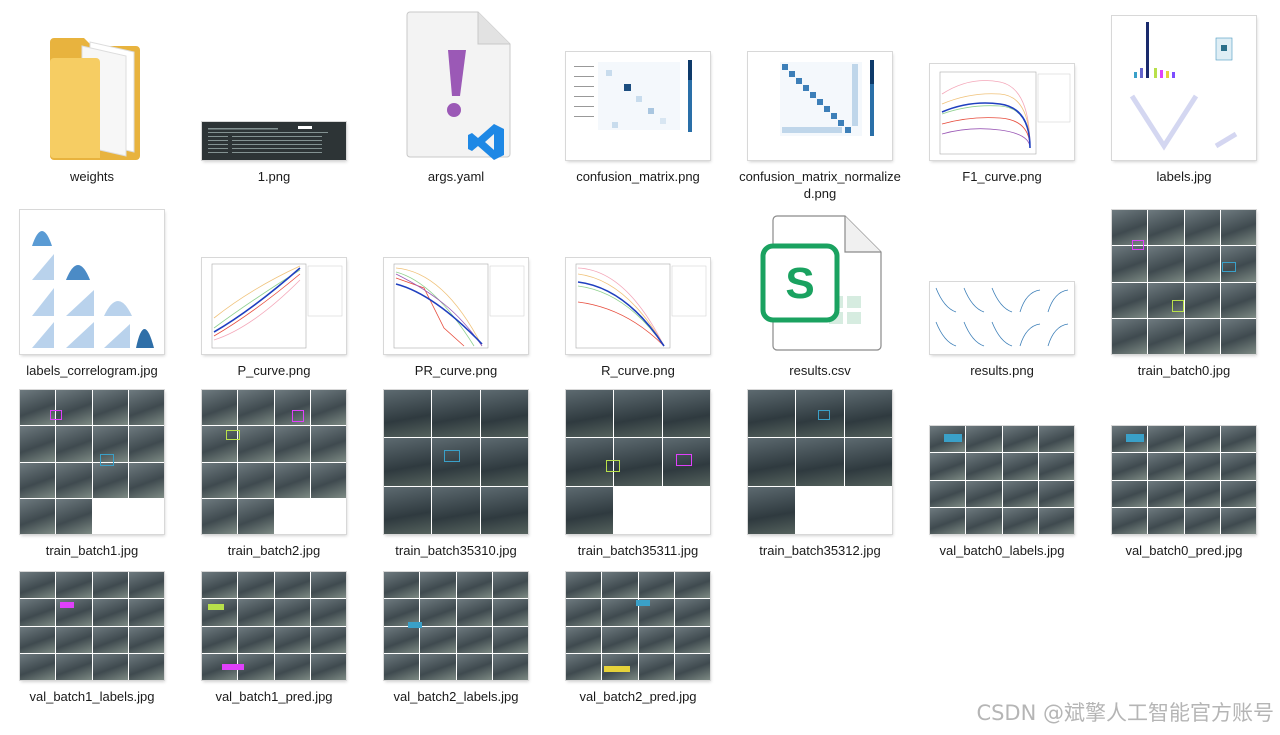 Image resolution: width=1280 pixels, height=735 pixels. What do you see at coordinates (1184, 176) in the screenshot?
I see `file-name: labels.jpg` at bounding box center [1184, 176].